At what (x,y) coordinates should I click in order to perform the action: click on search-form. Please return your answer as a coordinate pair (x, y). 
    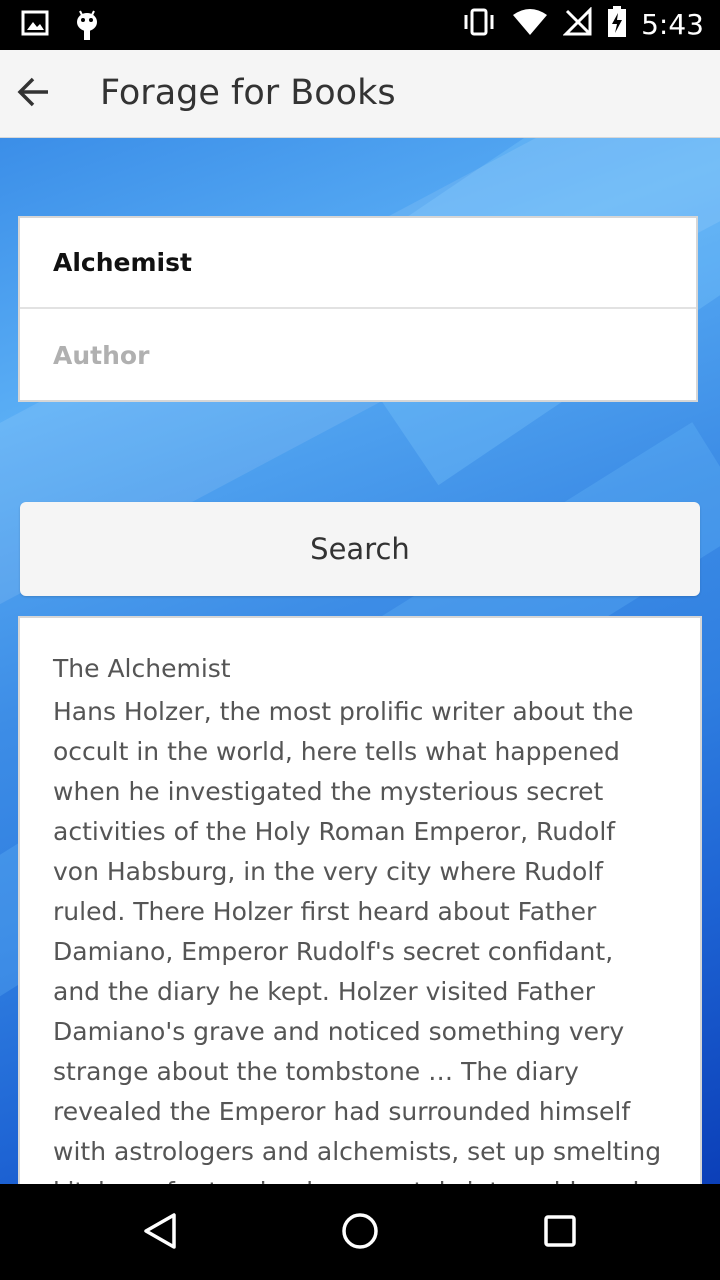
    Looking at the image, I should click on (358, 309).